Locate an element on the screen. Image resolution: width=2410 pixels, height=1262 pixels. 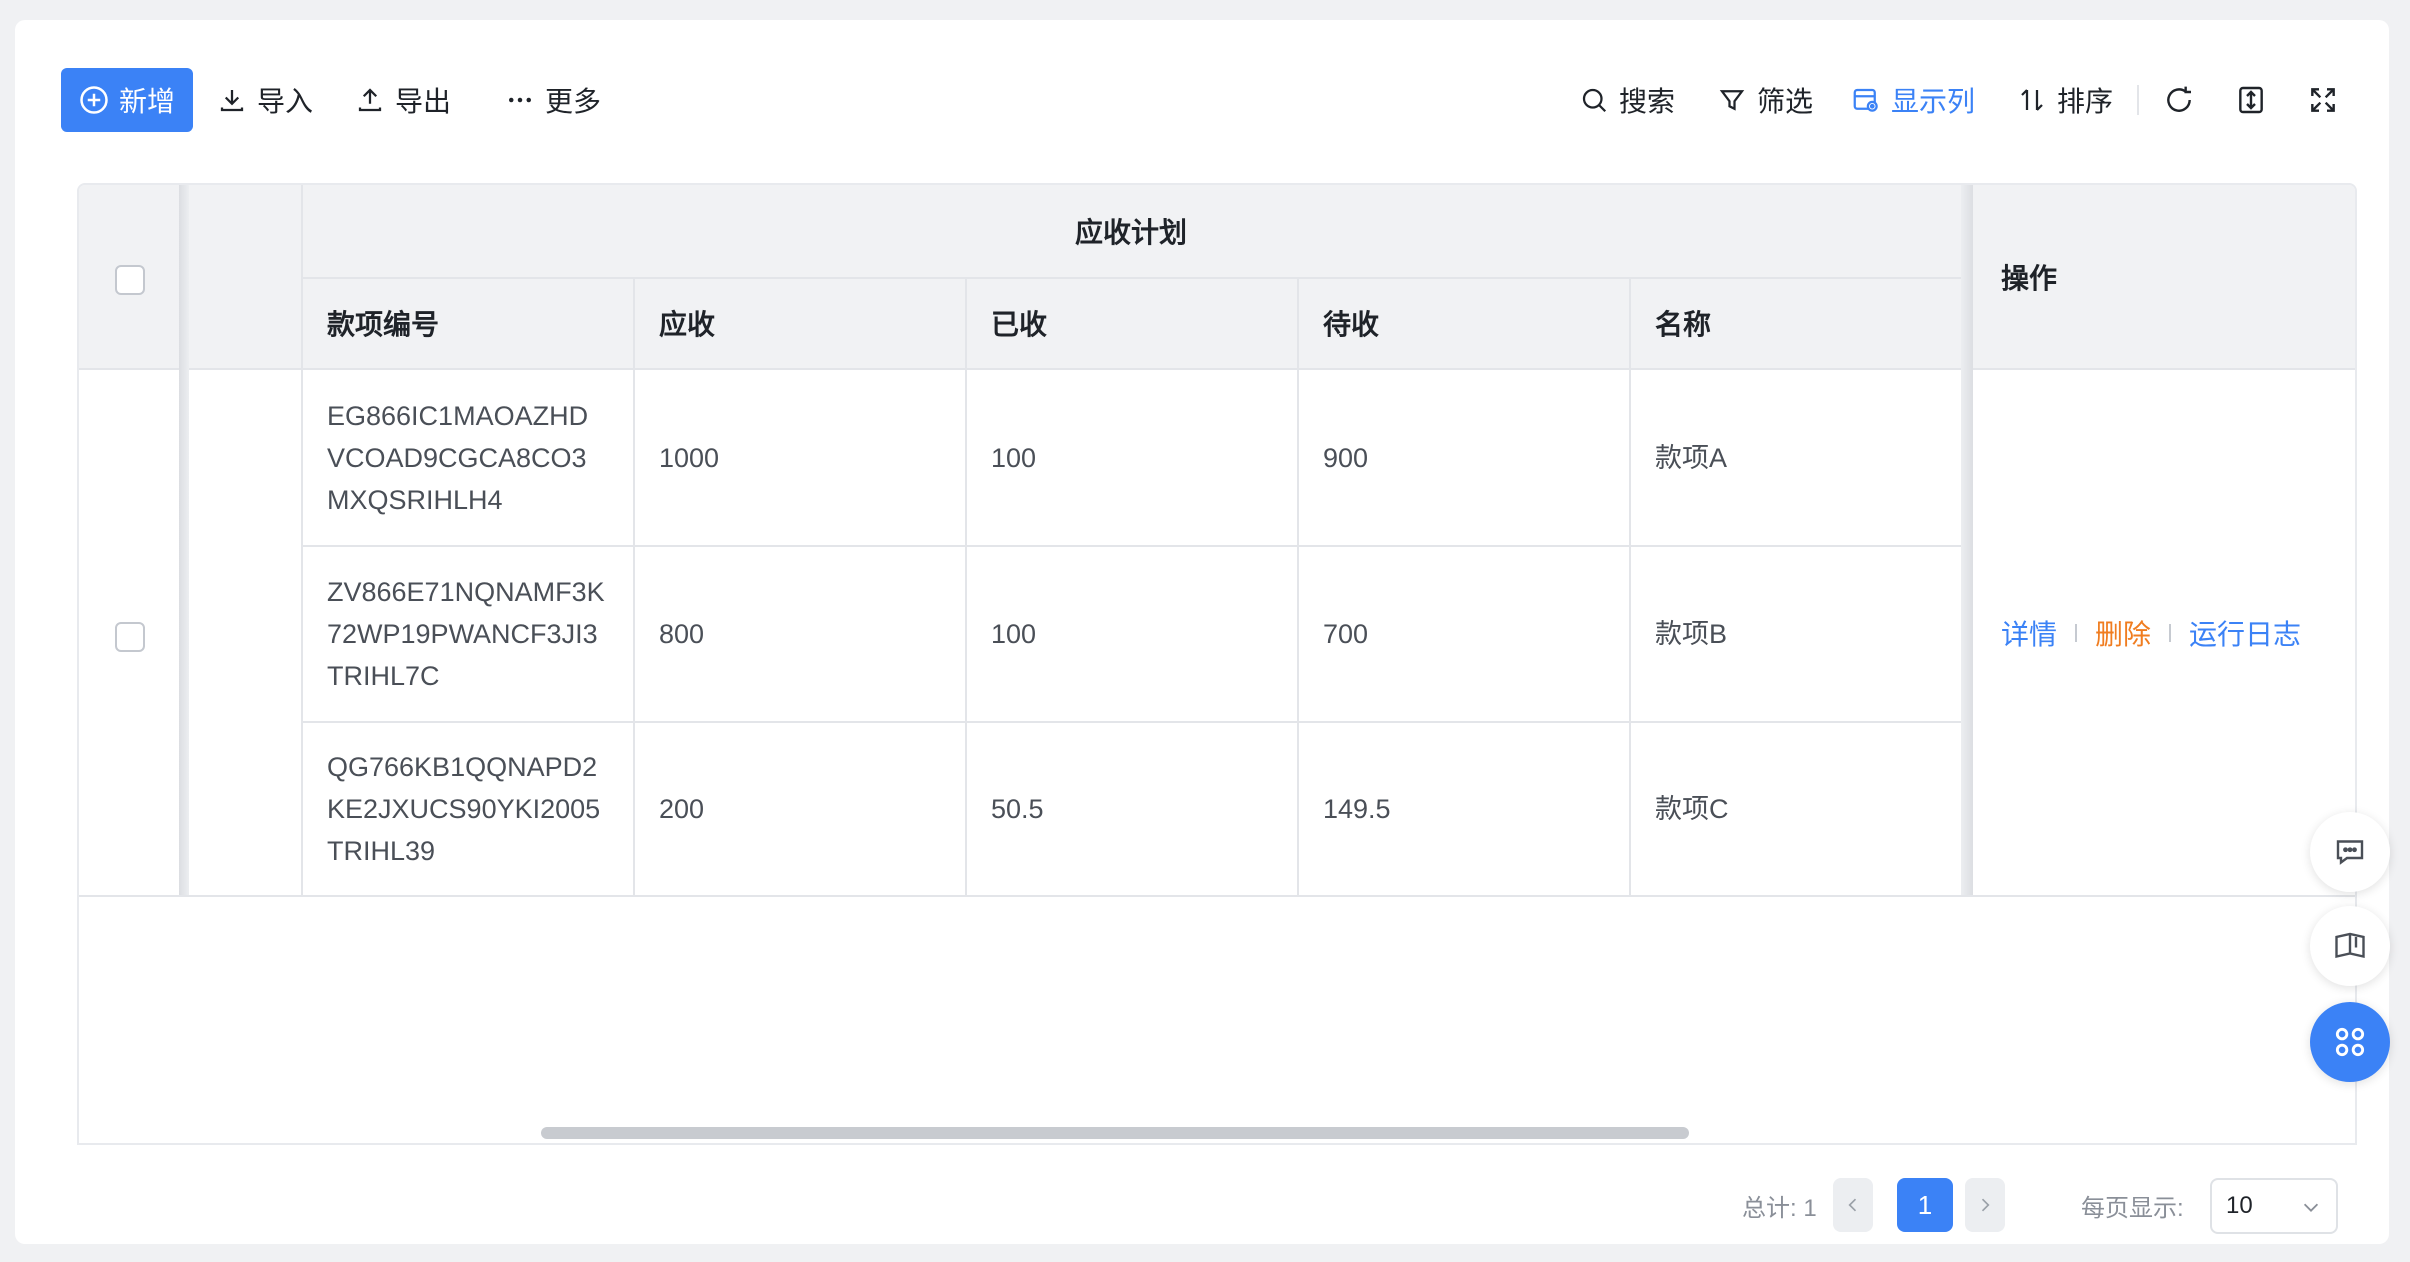
apps-icon is located at coordinates (2350, 1042).